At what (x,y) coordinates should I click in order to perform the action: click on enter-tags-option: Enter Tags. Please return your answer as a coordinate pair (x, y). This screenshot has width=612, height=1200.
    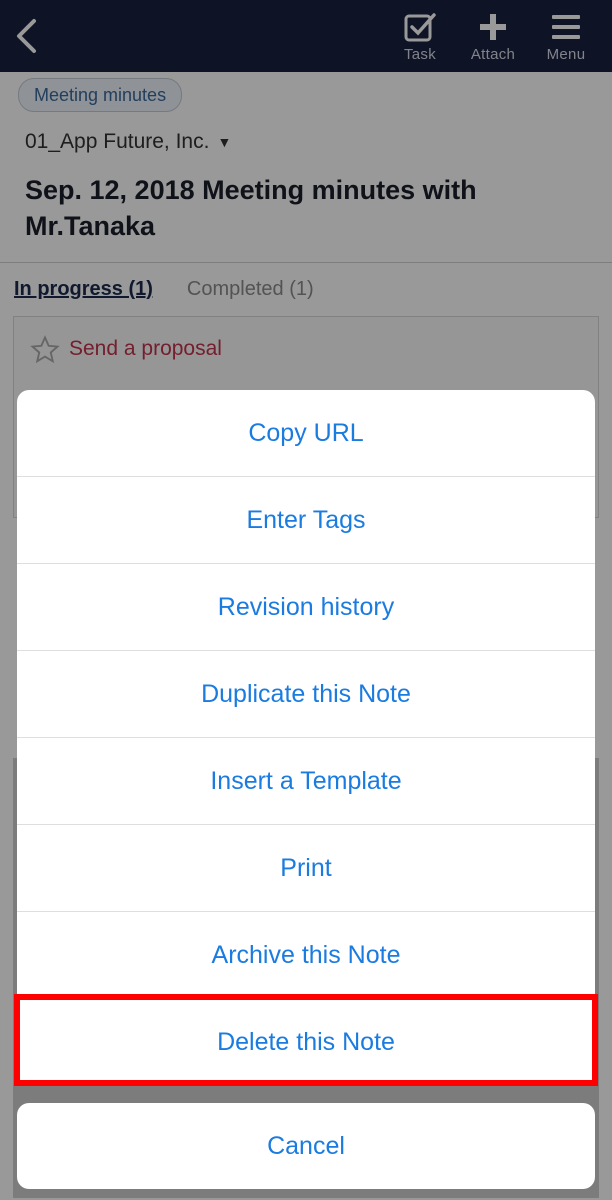
    Looking at the image, I should click on (306, 520).